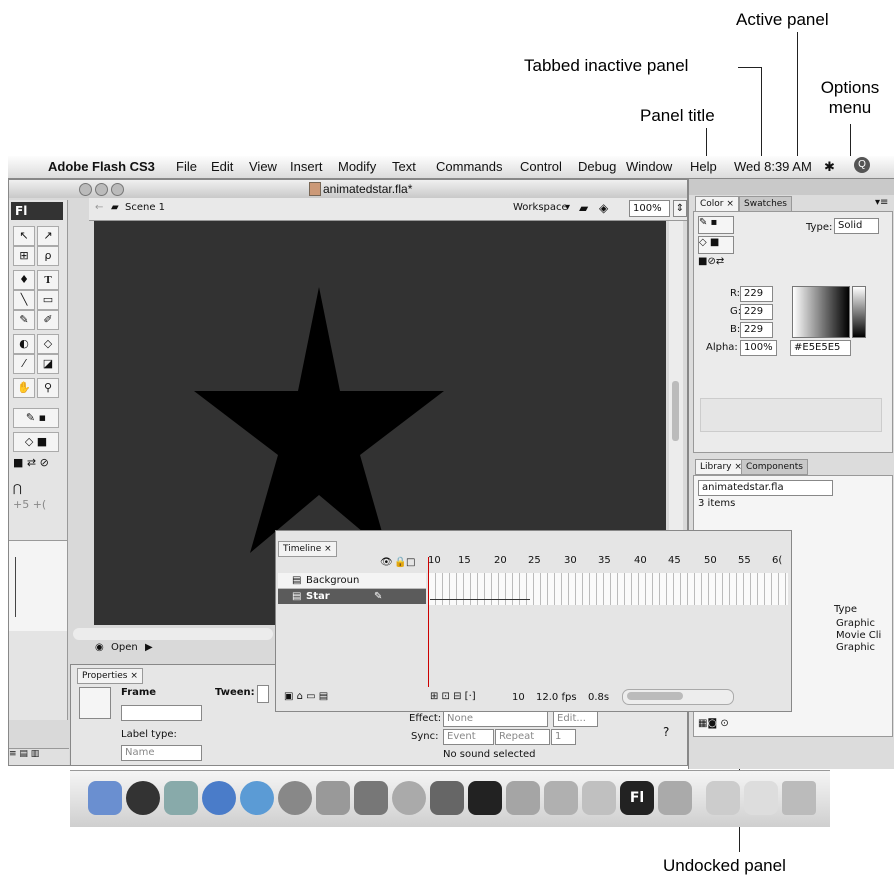 Image resolution: width=894 pixels, height=883 pixels. What do you see at coordinates (85, 189) in the screenshot?
I see `close-window-button` at bounding box center [85, 189].